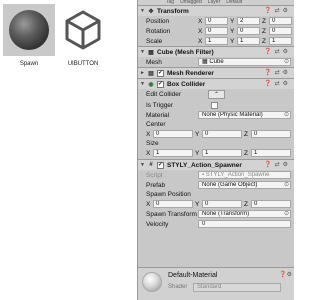  I want to click on center-x-field: 0, so click(173, 134).